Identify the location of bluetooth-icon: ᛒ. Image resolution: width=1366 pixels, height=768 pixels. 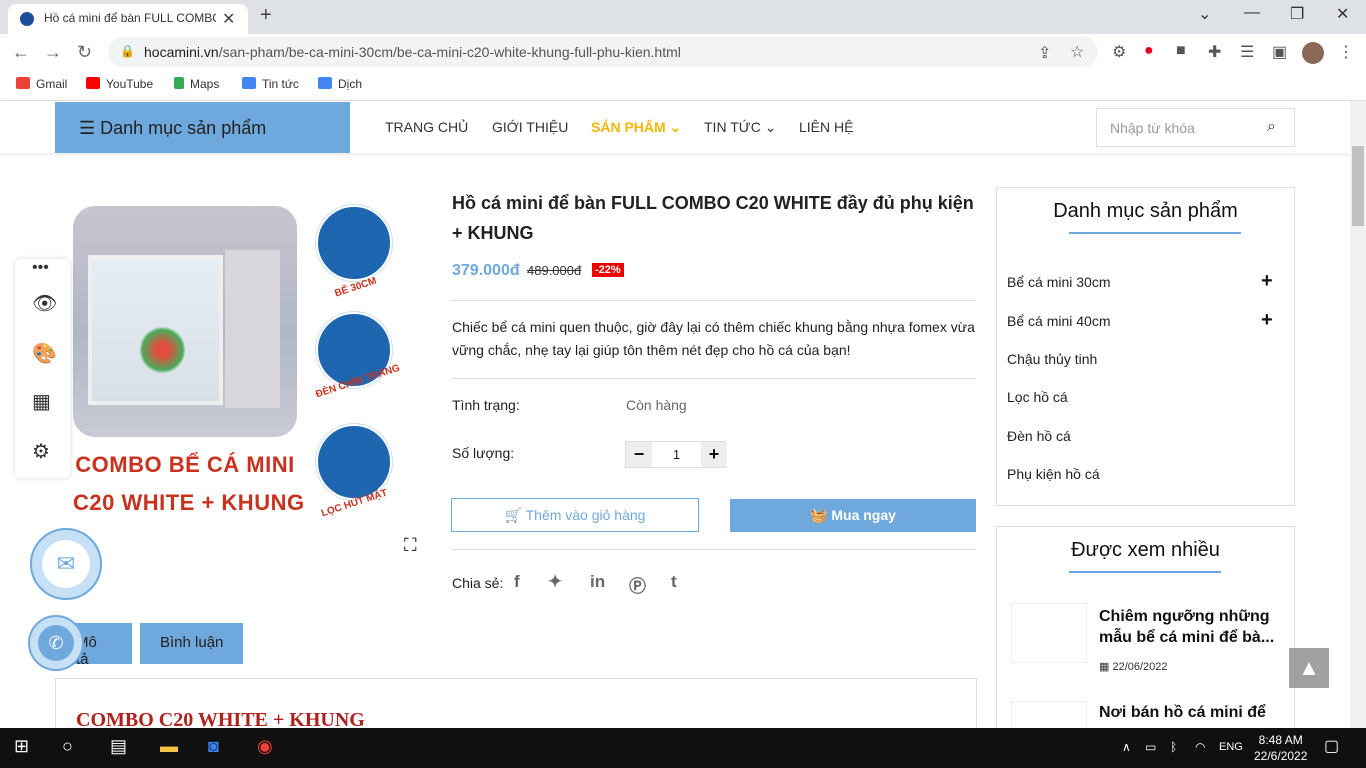
(1173, 747).